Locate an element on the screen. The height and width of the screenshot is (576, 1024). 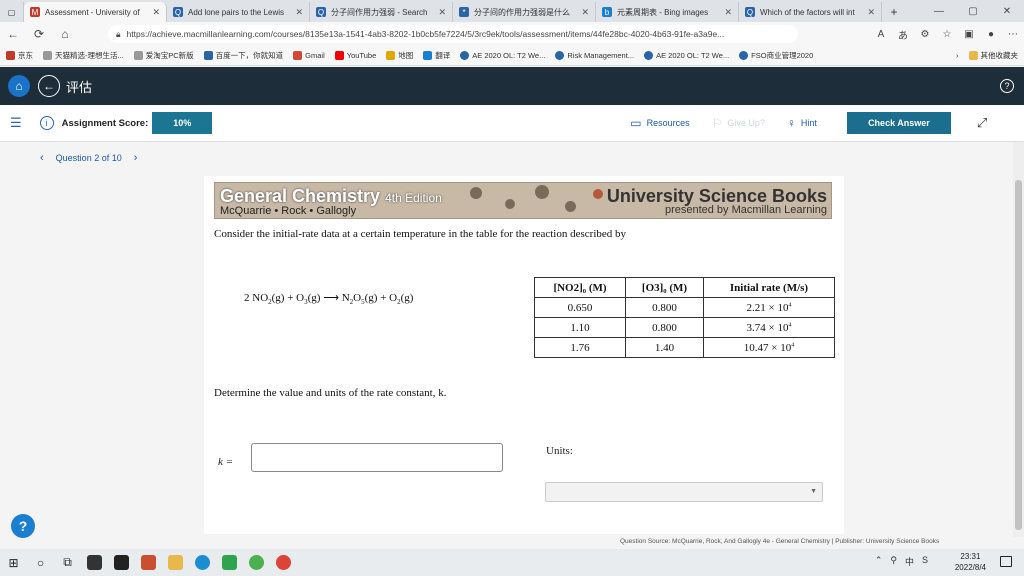
scrollbar-thumb is located at coordinates (1018, 355).